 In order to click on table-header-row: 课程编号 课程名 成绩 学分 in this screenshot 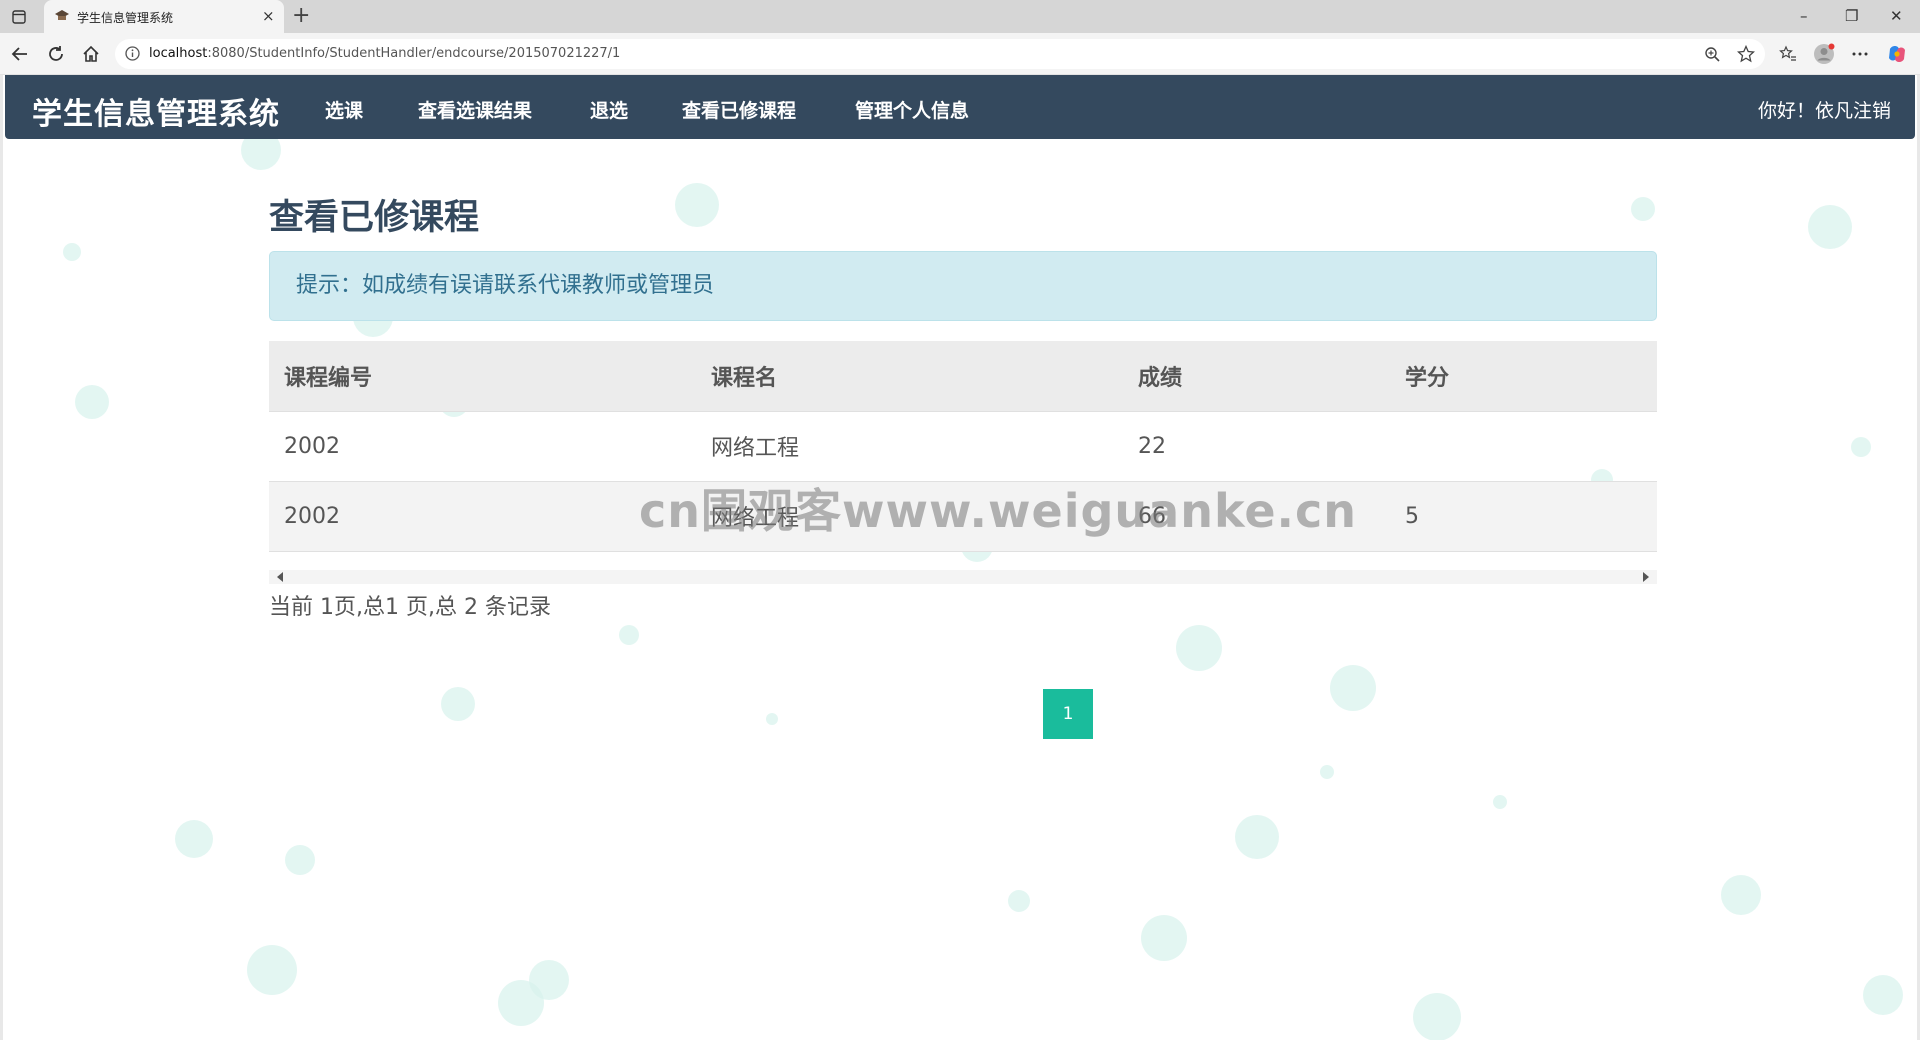, I will do `click(963, 376)`.